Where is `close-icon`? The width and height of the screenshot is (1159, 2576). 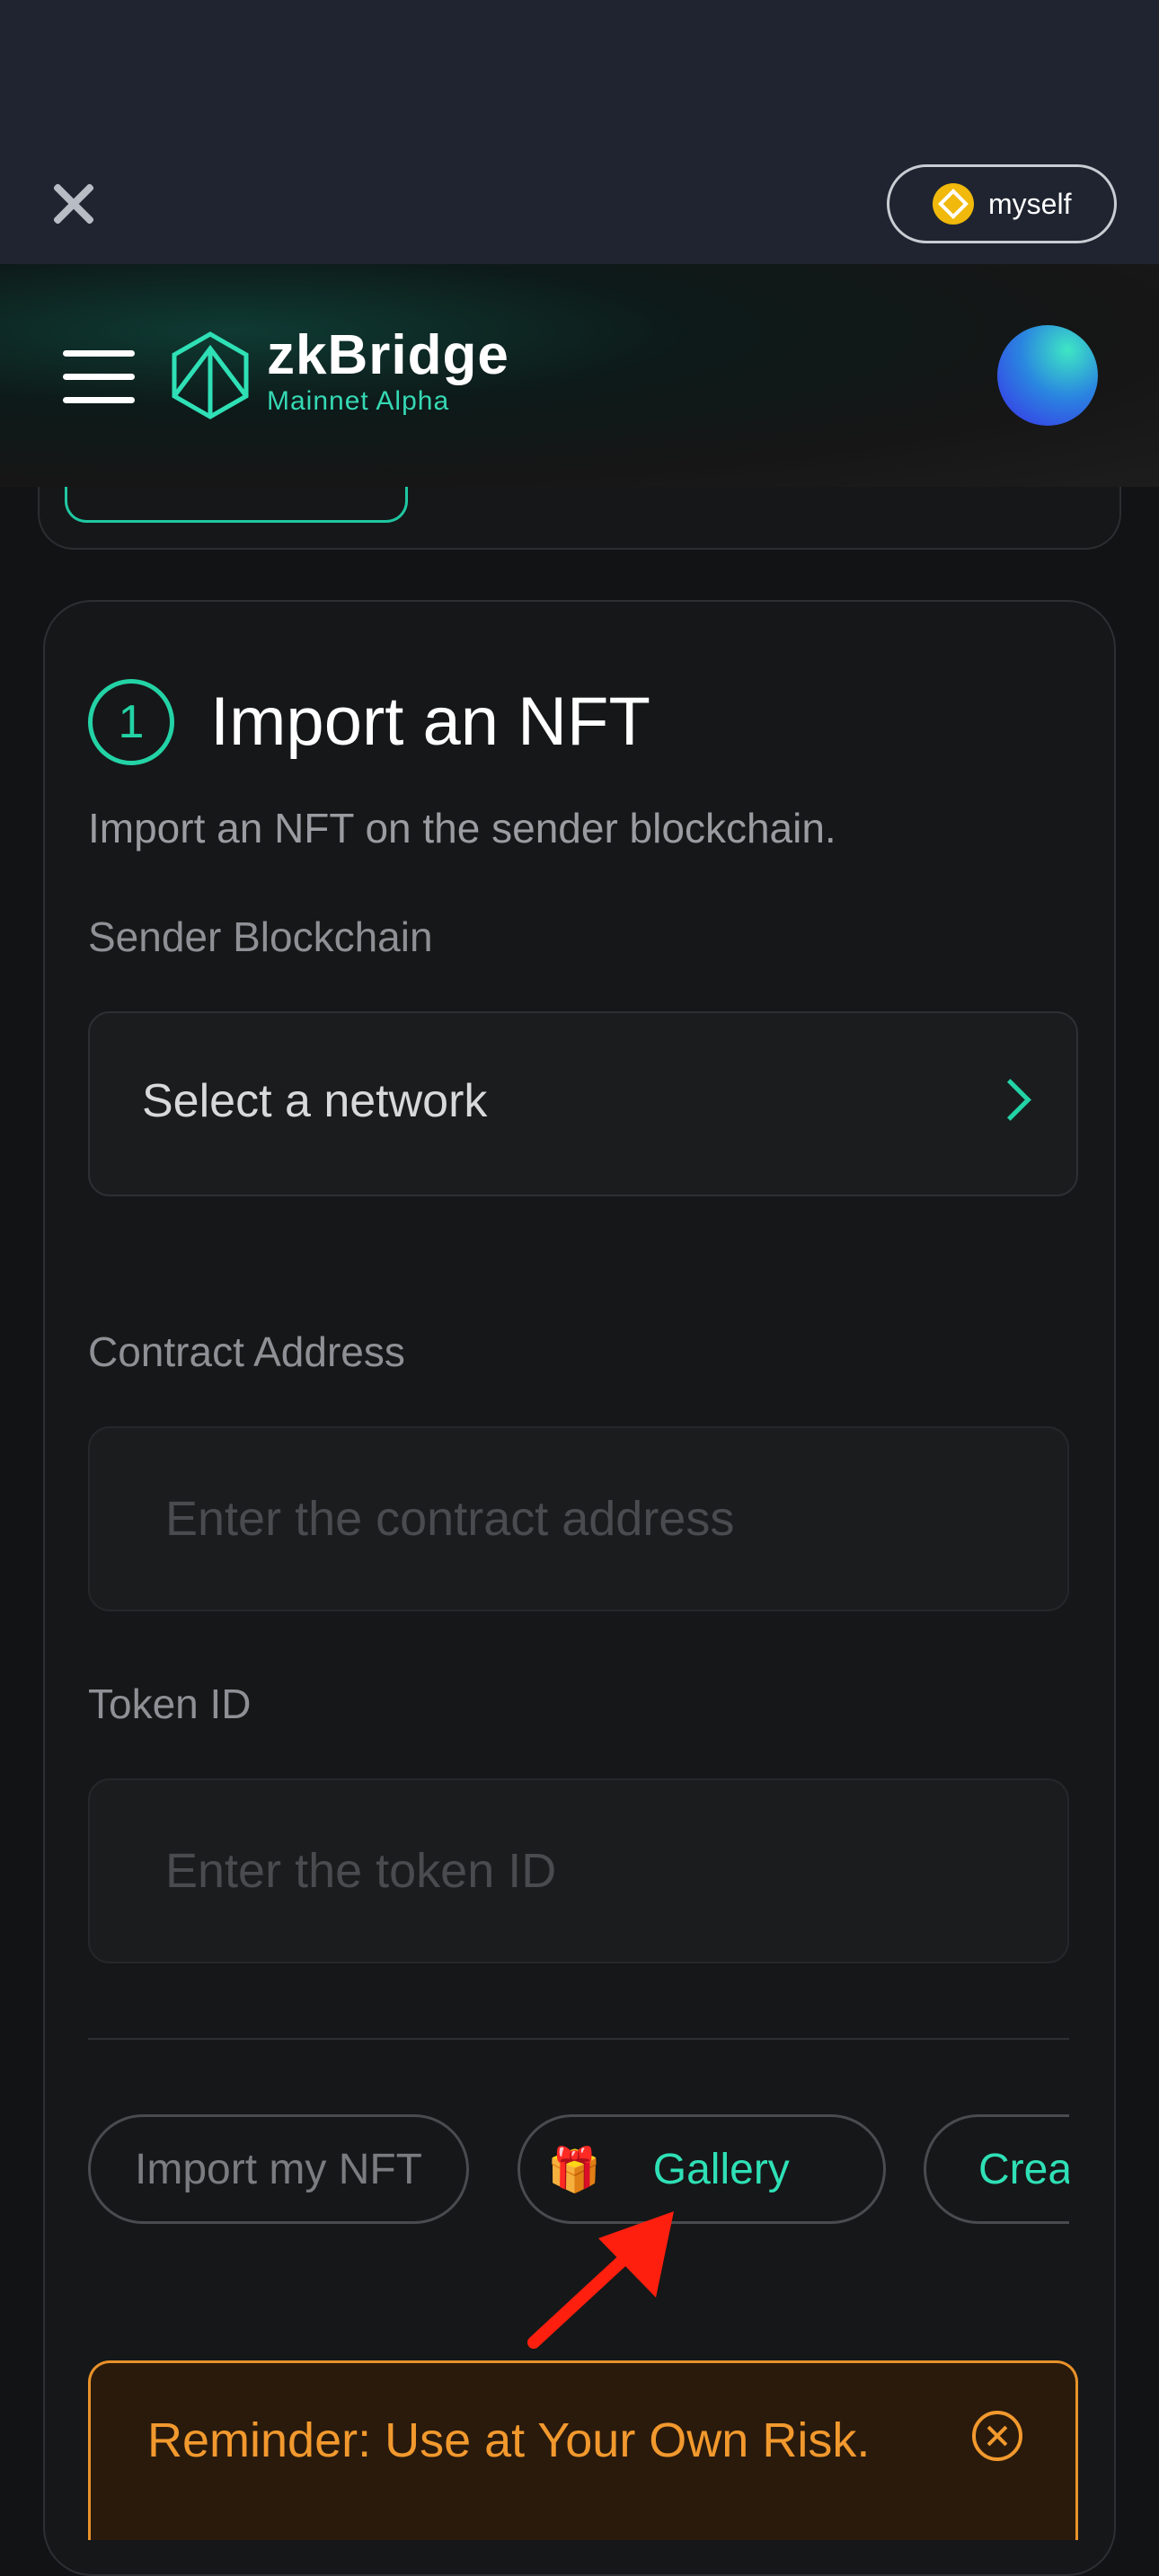 close-icon is located at coordinates (73, 204).